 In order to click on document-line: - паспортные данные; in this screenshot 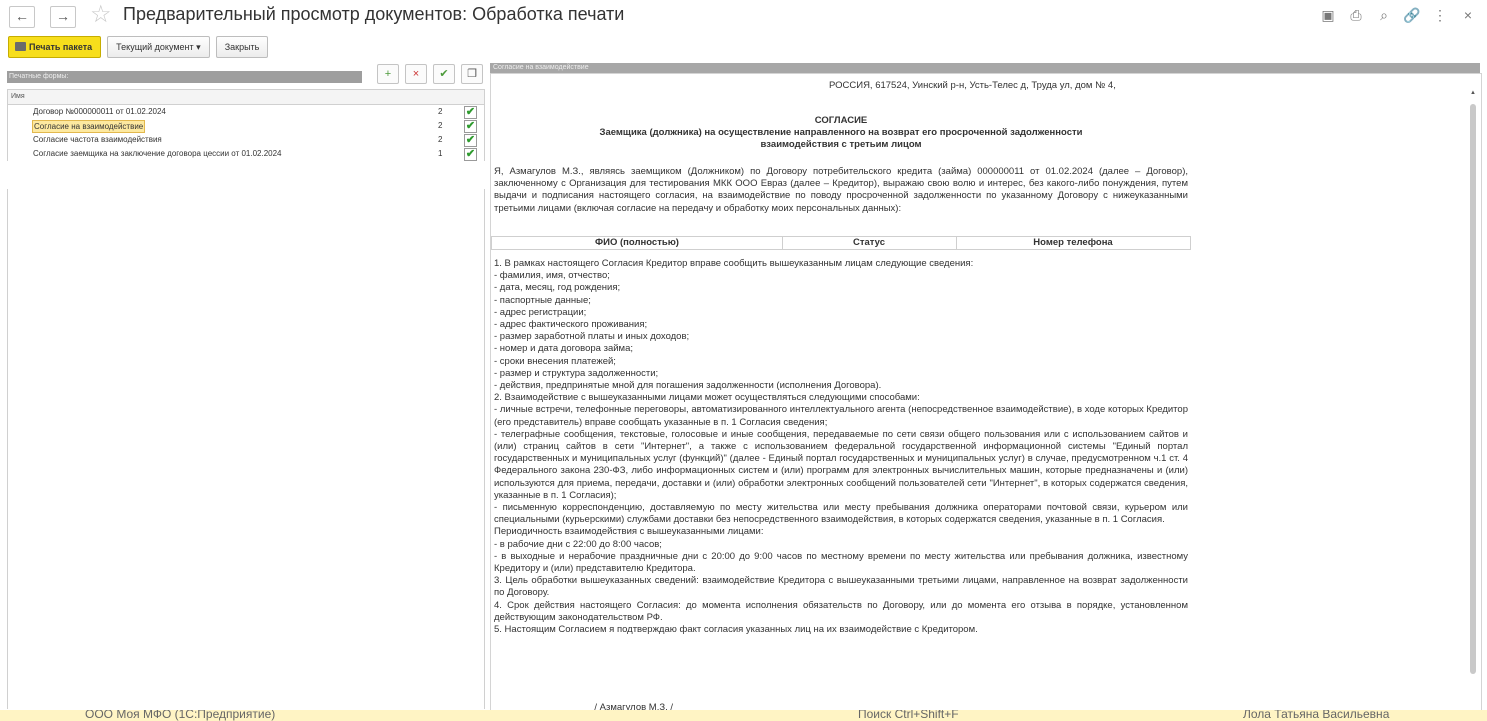, I will do `click(542, 300)`.